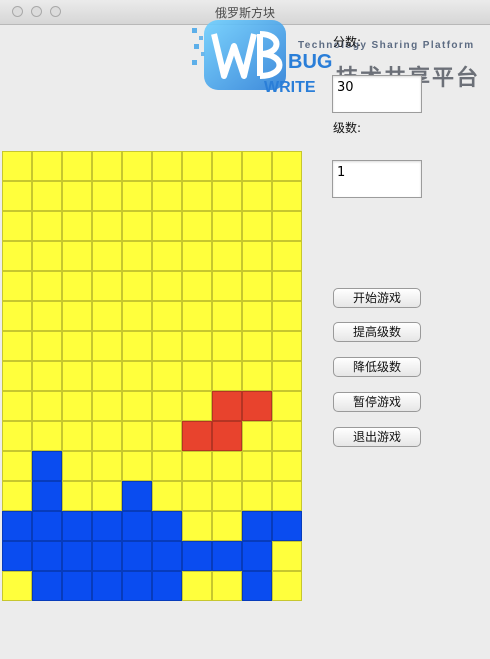  Describe the element at coordinates (310, 62) in the screenshot. I see `logo-word-bug: BUG` at that location.